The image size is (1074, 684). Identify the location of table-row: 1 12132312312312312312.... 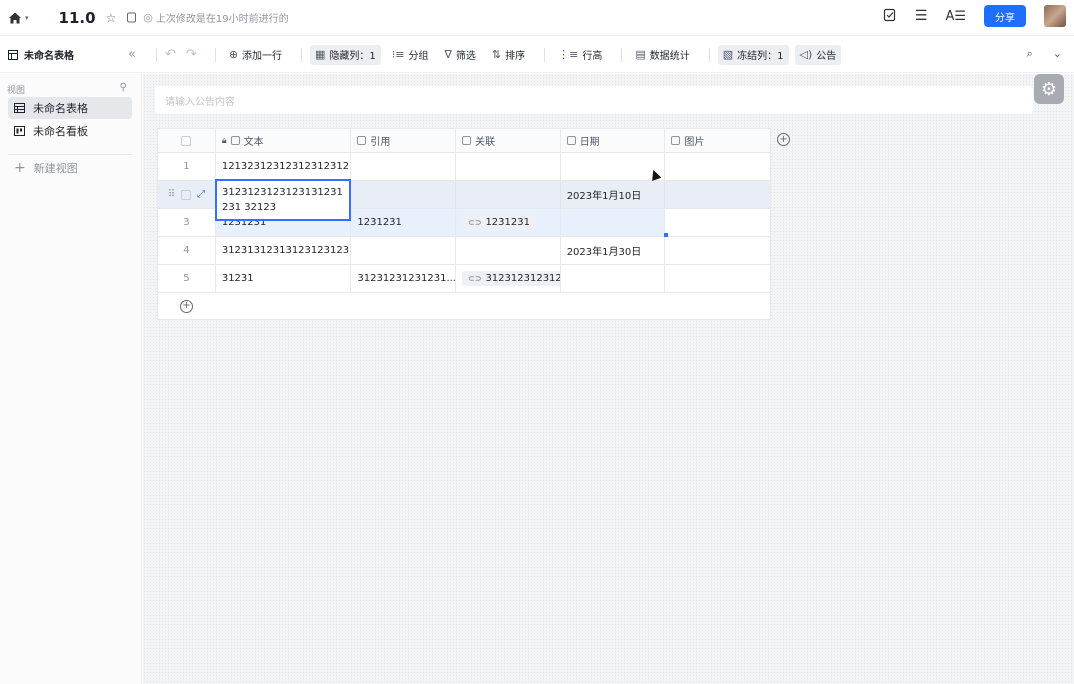
(464, 167).